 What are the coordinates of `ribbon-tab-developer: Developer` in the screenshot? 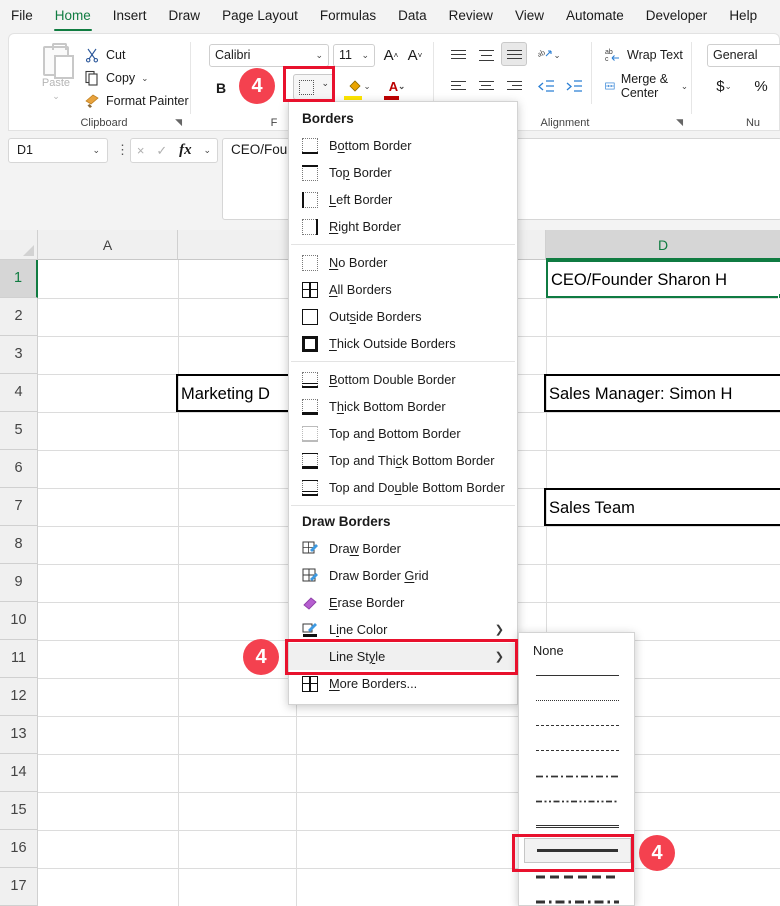 It's located at (677, 16).